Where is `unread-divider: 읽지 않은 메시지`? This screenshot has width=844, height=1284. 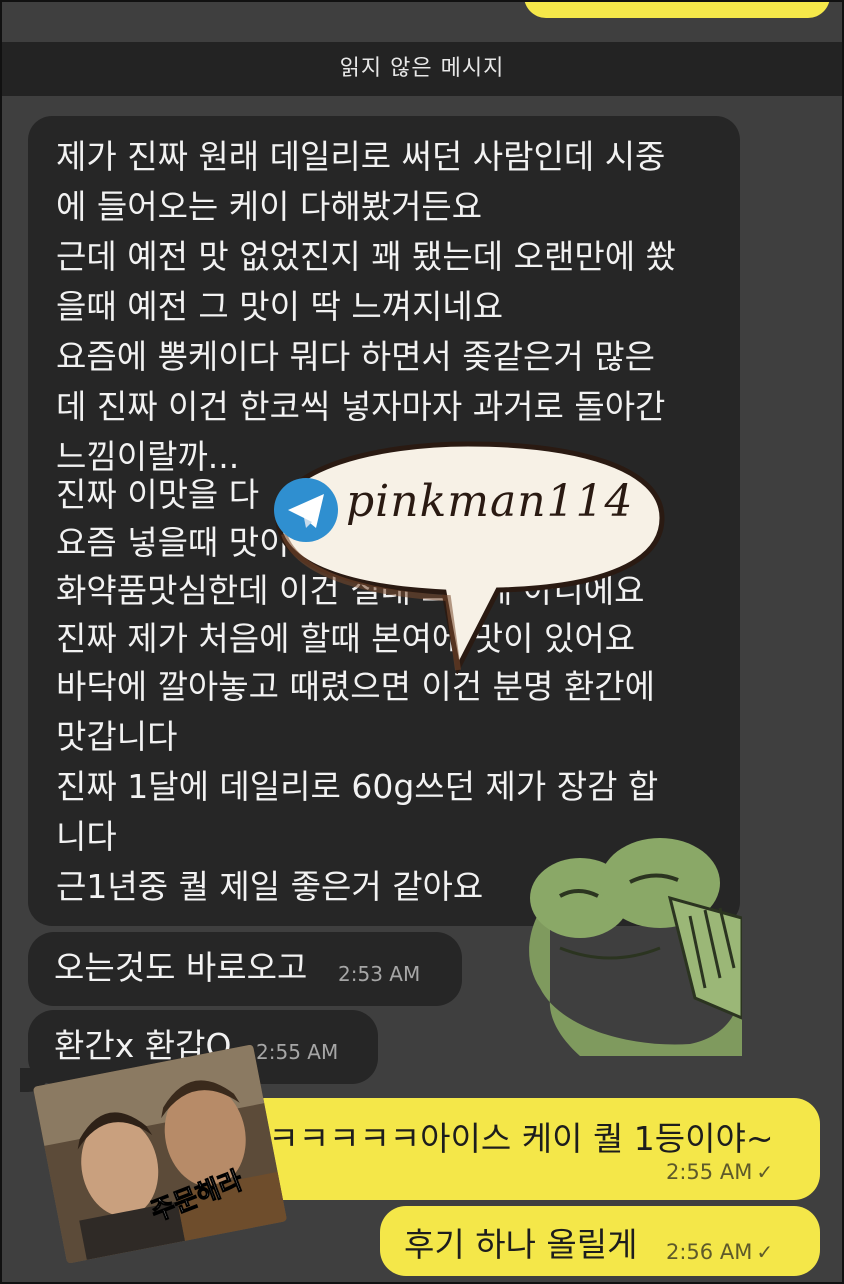
unread-divider: 읽지 않은 메시지 is located at coordinates (422, 69).